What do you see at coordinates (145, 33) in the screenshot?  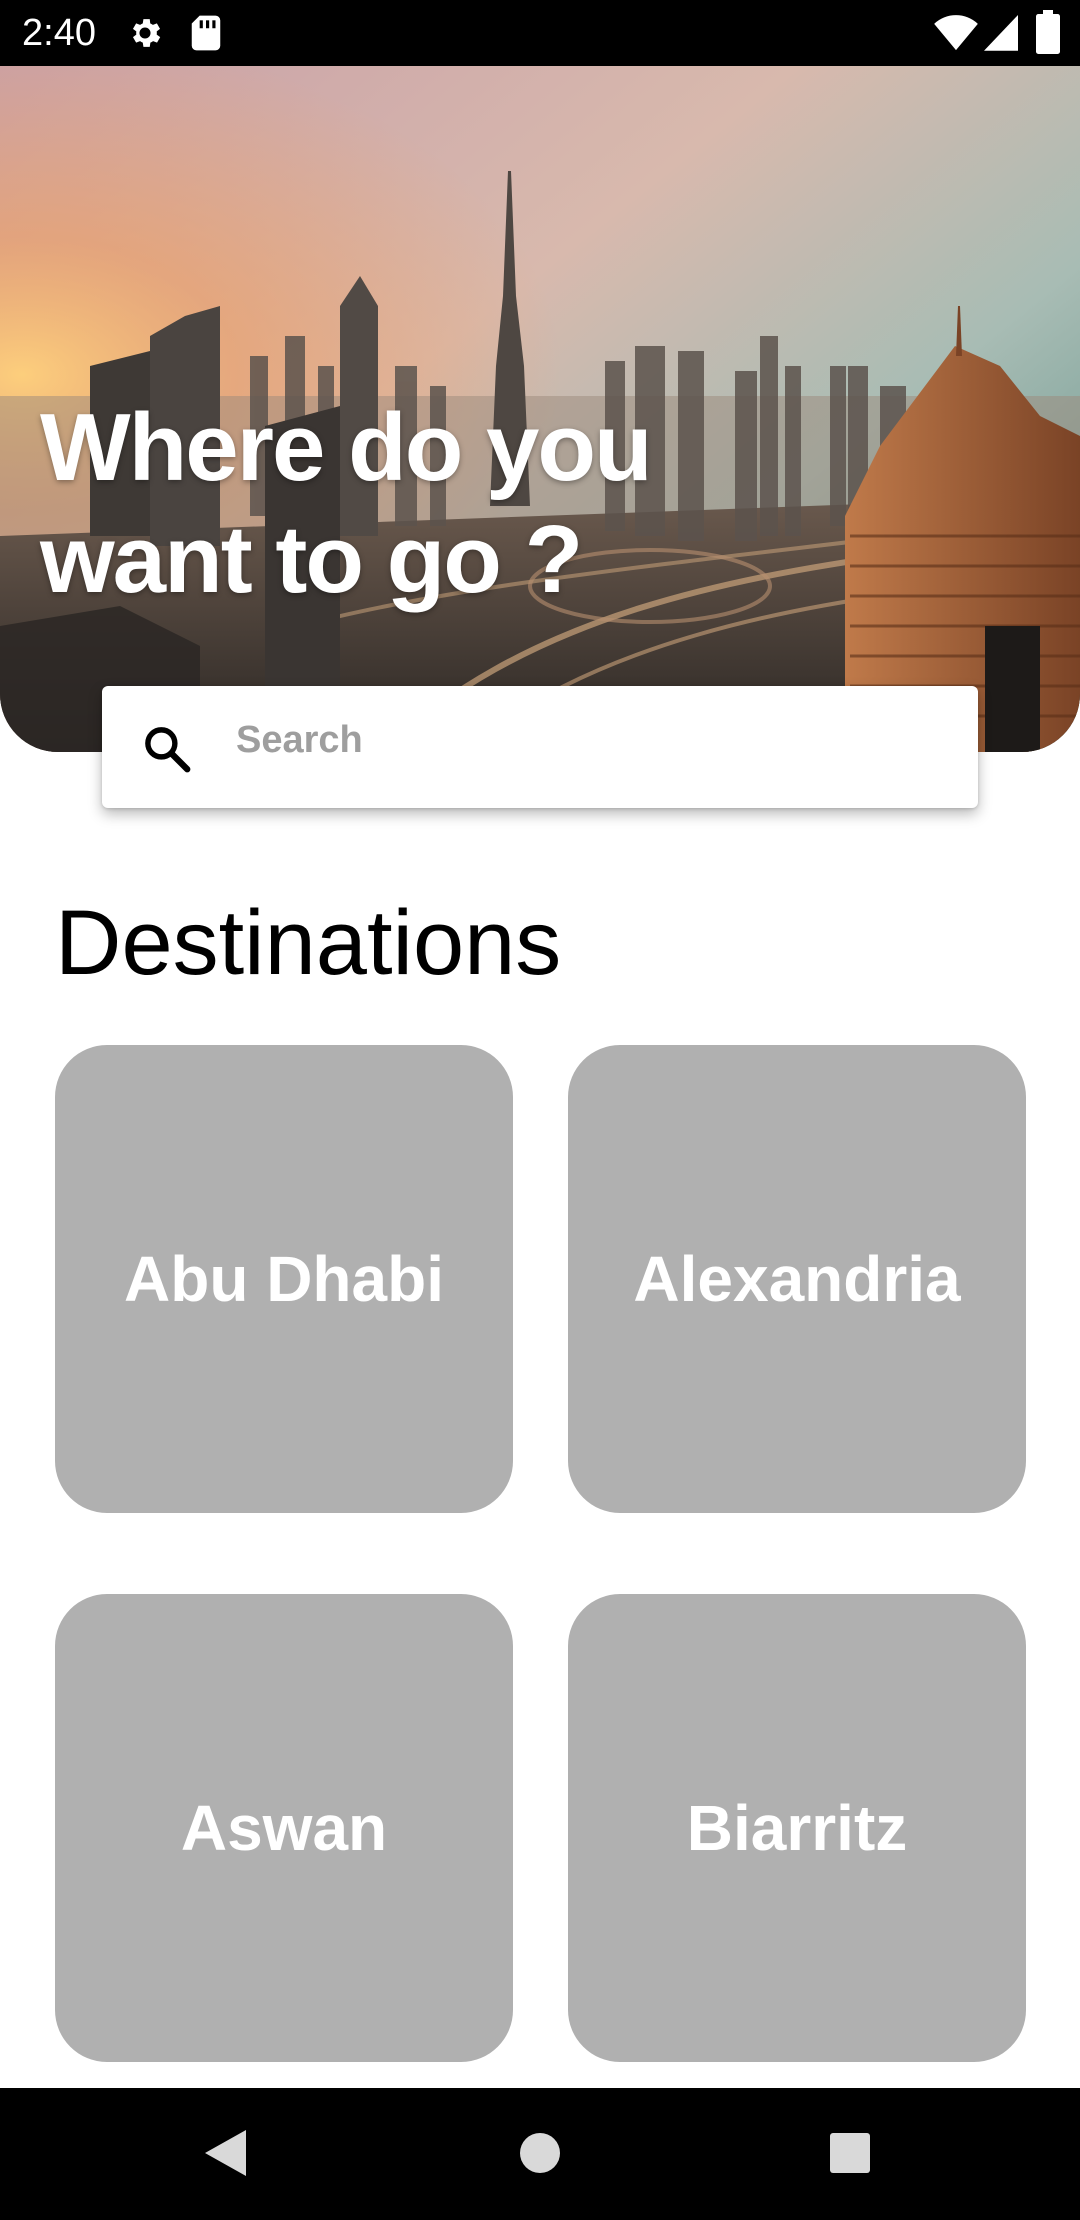 I see `gear-icon` at bounding box center [145, 33].